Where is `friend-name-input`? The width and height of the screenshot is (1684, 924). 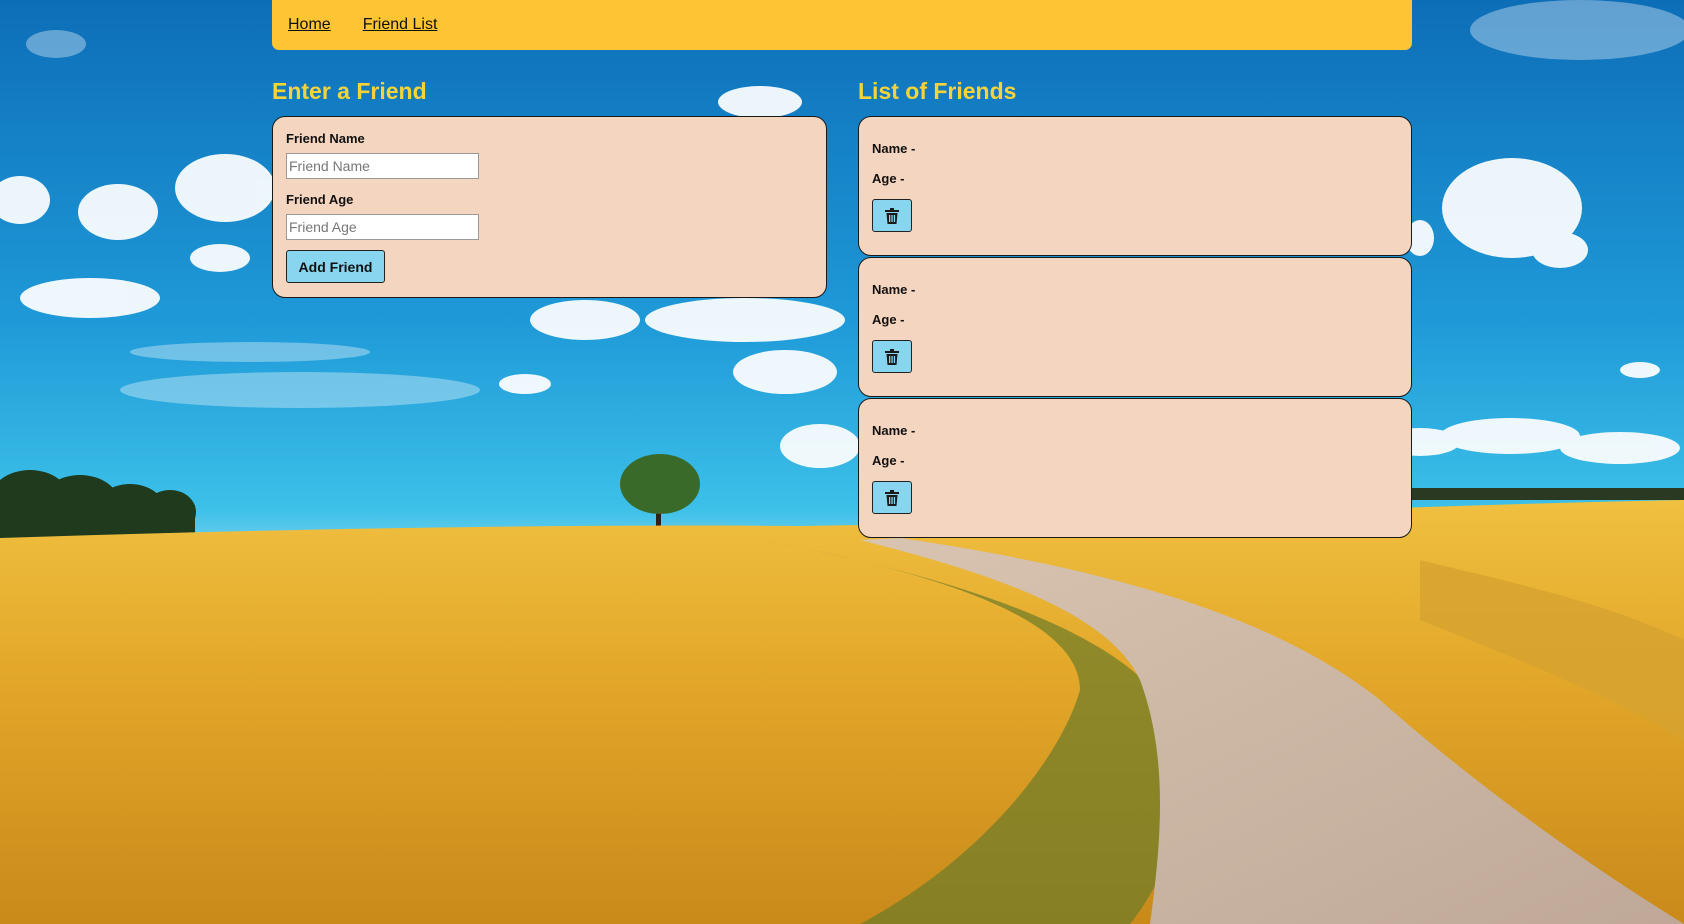 friend-name-input is located at coordinates (382, 166).